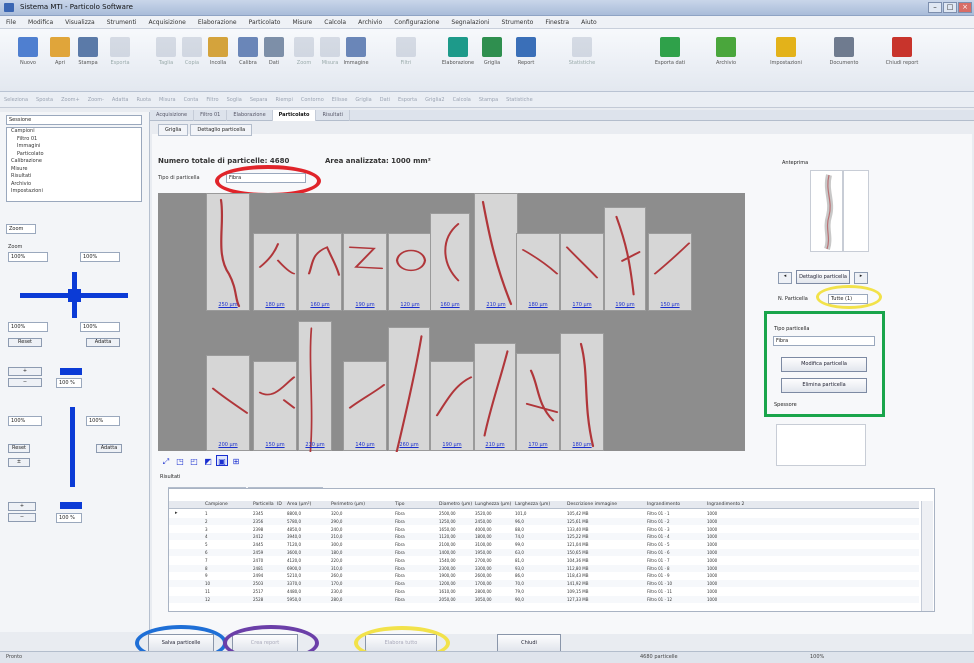 Image resolution: width=974 pixels, height=663 pixels. Describe the element at coordinates (582, 272) in the screenshot. I see `particle-tile: 170 µm` at that location.